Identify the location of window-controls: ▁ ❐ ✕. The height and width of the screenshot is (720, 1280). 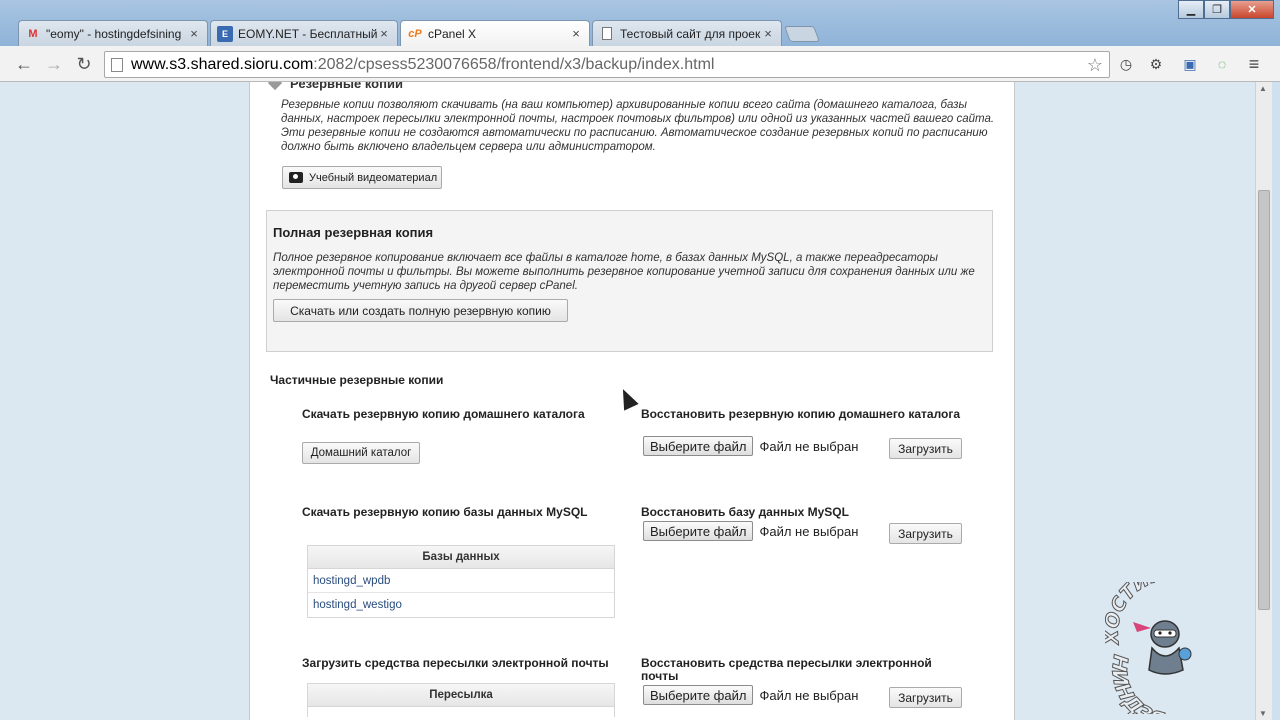
(1226, 9).